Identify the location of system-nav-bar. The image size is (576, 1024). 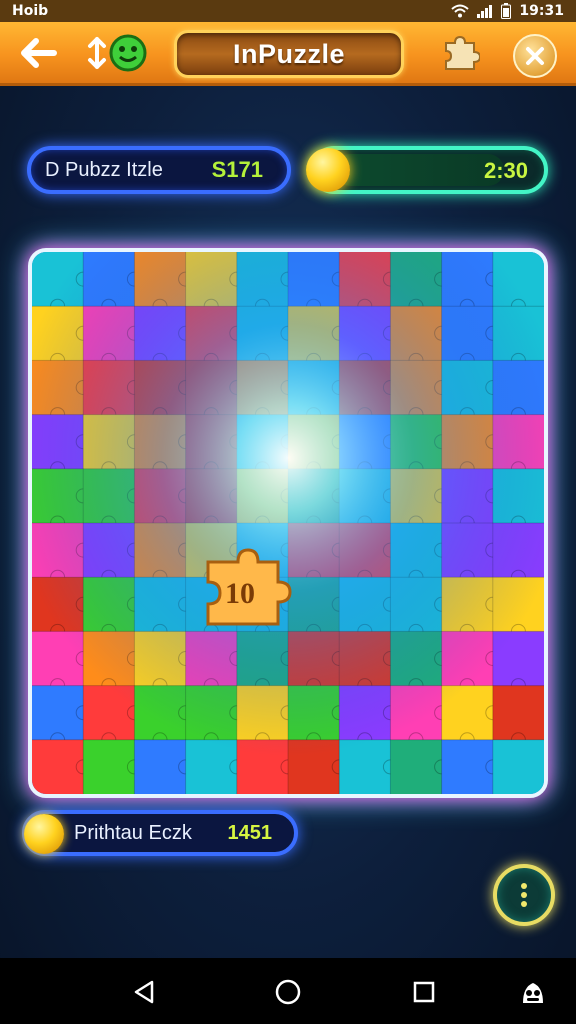
(288, 991).